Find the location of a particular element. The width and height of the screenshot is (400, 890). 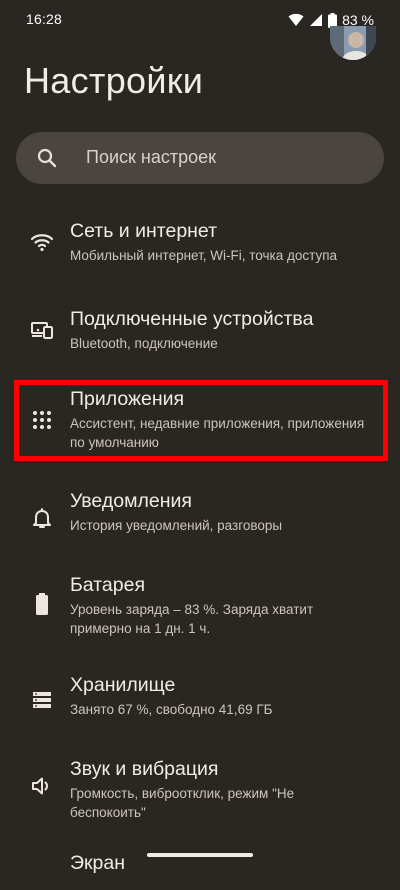

setting-title: Хранилище is located at coordinates (123, 685).